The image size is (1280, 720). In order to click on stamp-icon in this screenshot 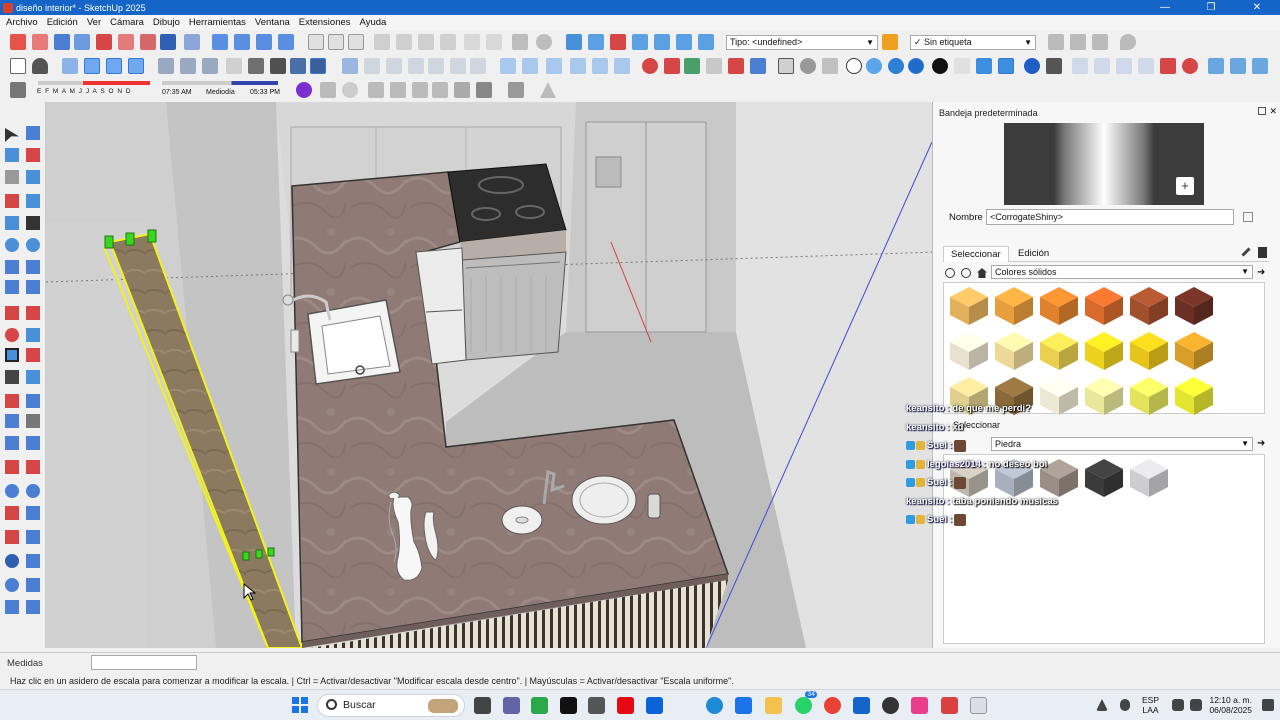, I will do `click(640, 42)`.